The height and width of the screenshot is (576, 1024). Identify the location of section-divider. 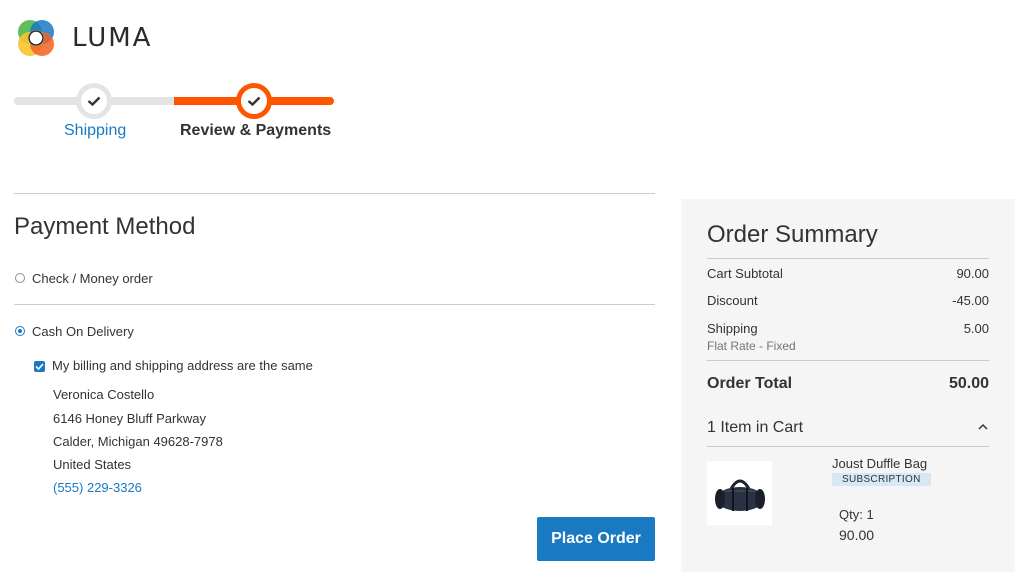
(334, 193).